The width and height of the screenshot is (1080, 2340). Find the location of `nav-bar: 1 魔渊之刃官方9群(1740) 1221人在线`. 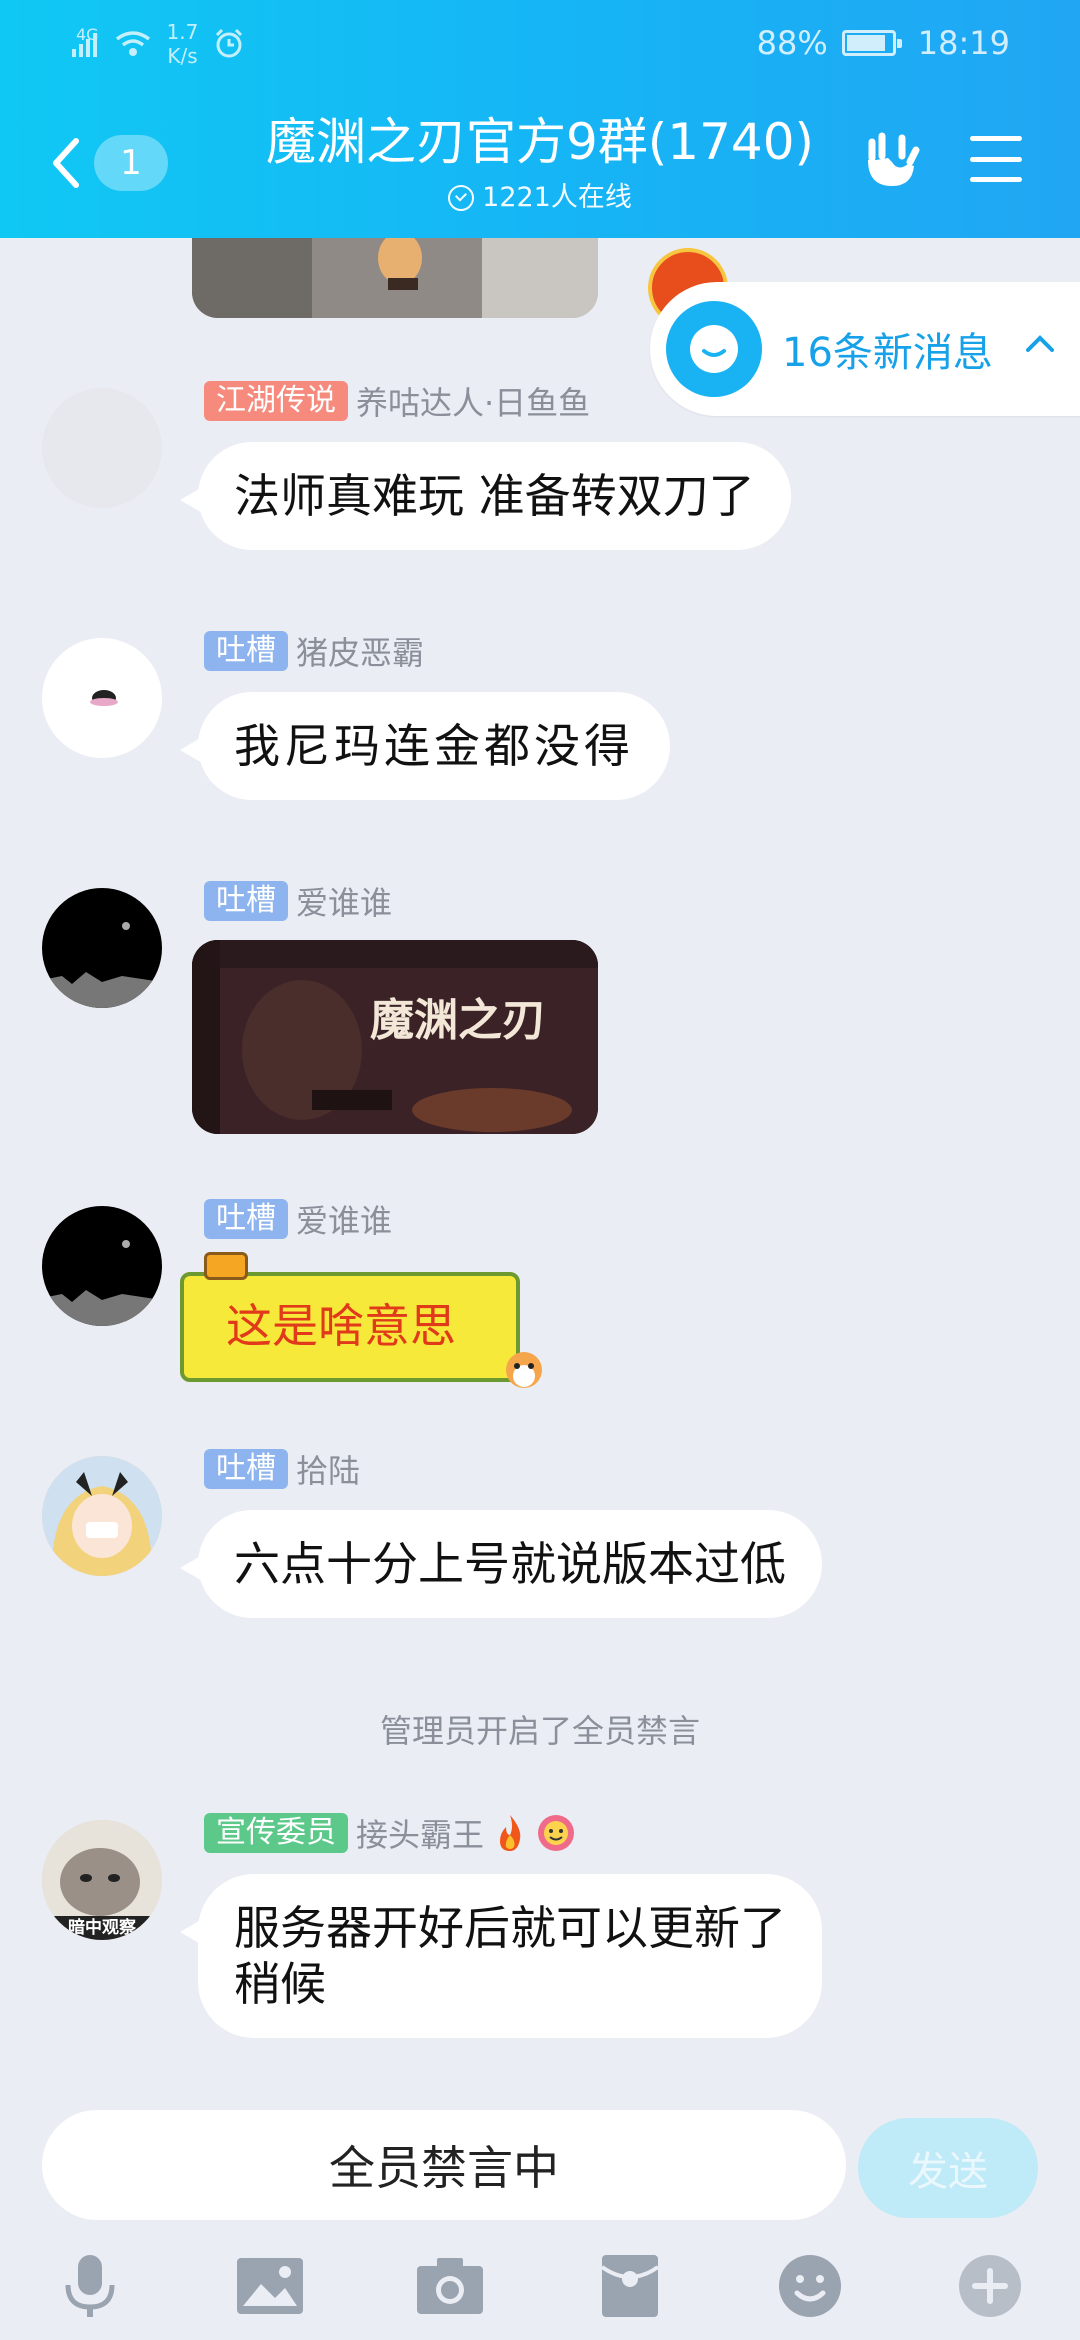

nav-bar: 1 魔渊之刃官方9群(1740) 1221人在线 is located at coordinates (540, 169).